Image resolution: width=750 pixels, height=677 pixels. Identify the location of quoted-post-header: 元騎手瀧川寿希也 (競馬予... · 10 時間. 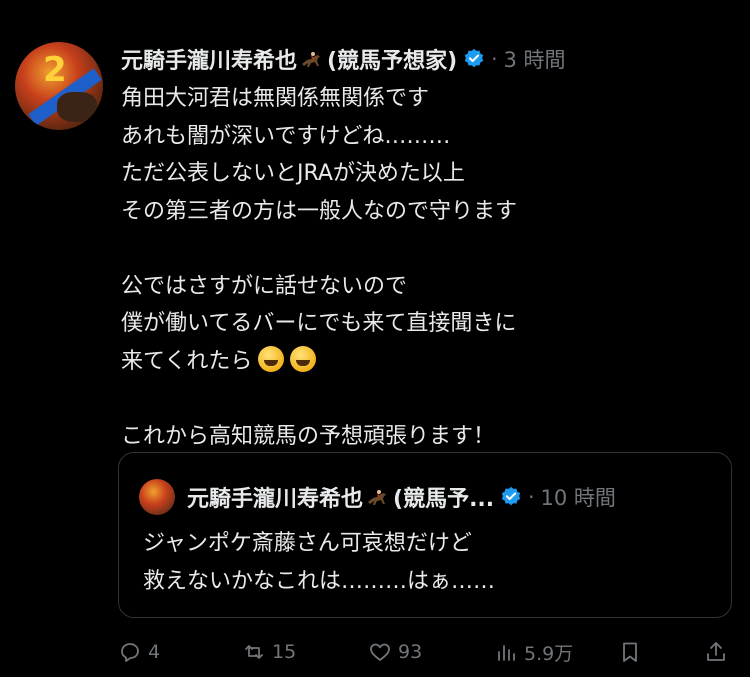
(401, 497).